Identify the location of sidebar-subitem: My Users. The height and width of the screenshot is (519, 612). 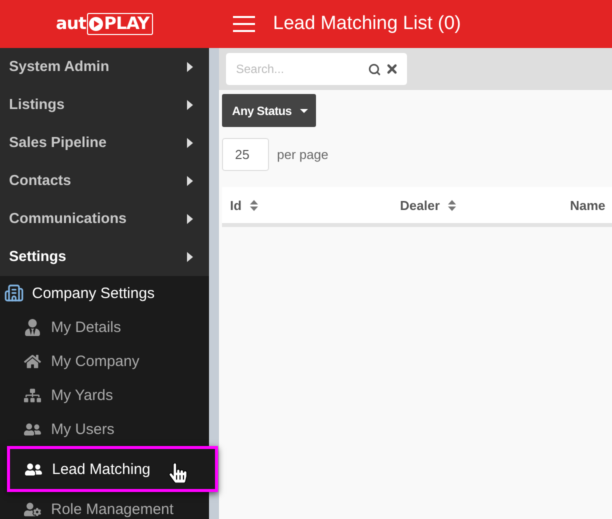
(104, 429).